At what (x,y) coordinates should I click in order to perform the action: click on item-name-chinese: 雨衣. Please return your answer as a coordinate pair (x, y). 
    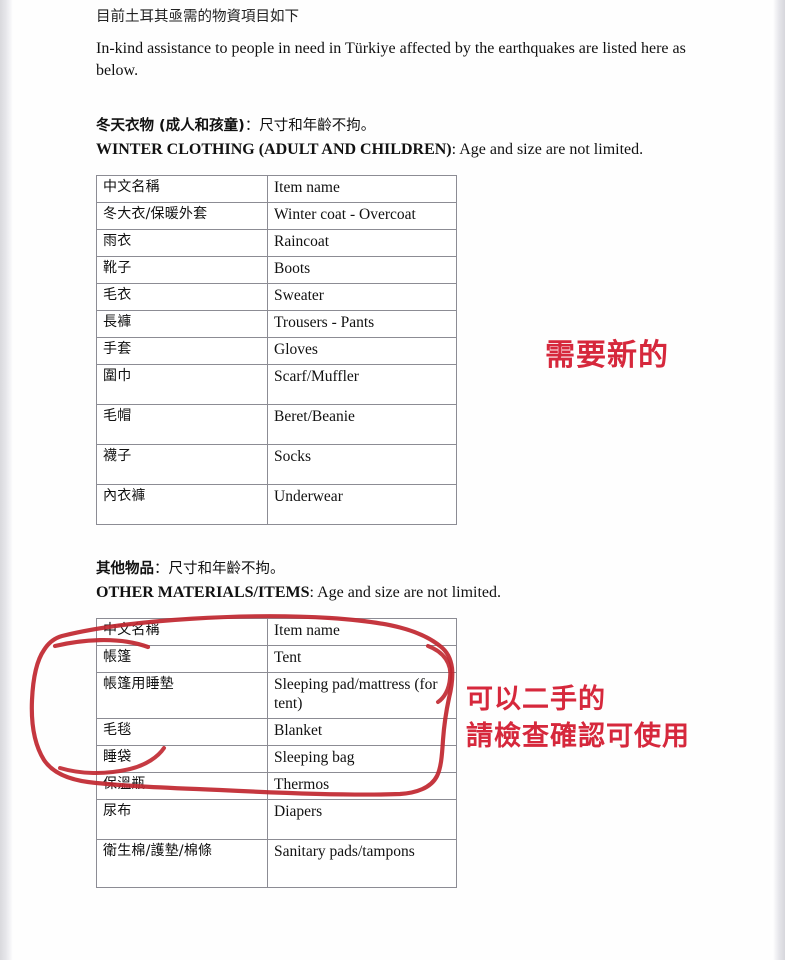
    Looking at the image, I should click on (182, 243).